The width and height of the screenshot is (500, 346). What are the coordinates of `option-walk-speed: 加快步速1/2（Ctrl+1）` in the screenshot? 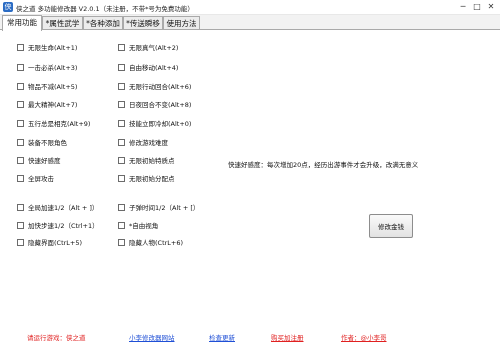 It's located at (58, 225).